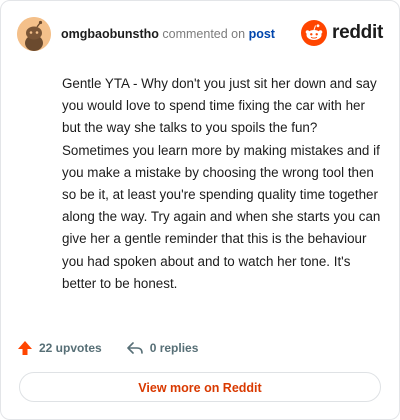 The height and width of the screenshot is (420, 400). Describe the element at coordinates (107, 348) in the screenshot. I see `comment-actions: 22 upvotes 0 replies` at that location.